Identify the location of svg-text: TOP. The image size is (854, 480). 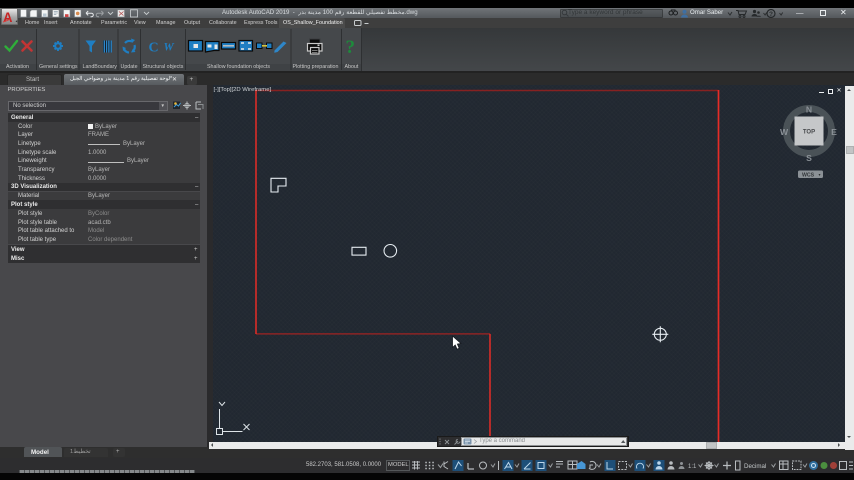
(809, 133).